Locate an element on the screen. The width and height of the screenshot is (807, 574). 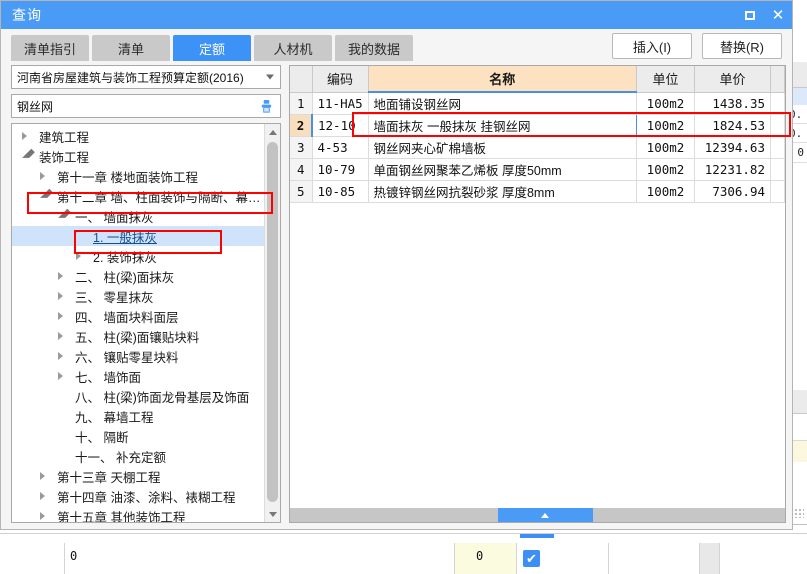
tree-item: 二、 柱(梁)面抹灰 is located at coordinates (138, 276).